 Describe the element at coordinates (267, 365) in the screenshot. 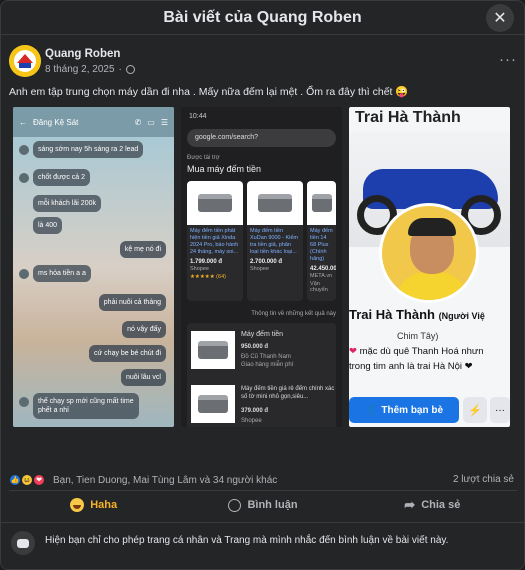

I see `list-item-ship: Giao hàng miễn phí` at that location.